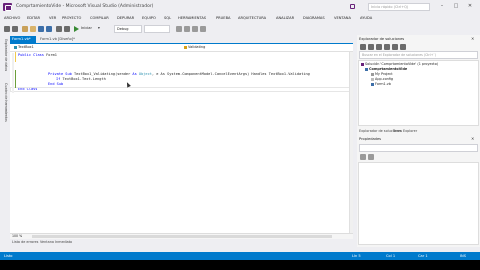 This screenshot has height=270, width=480. I want to click on menu-ver: VER, so click(52, 18).